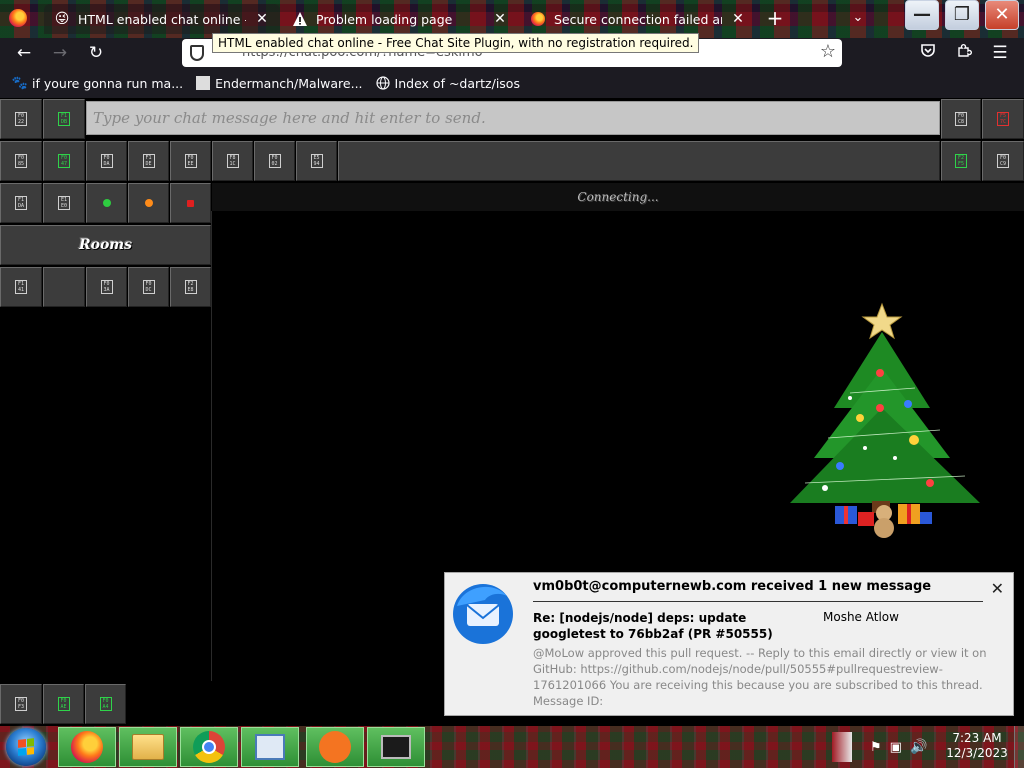  I want to click on taskbar-sublime, so click(335, 747).